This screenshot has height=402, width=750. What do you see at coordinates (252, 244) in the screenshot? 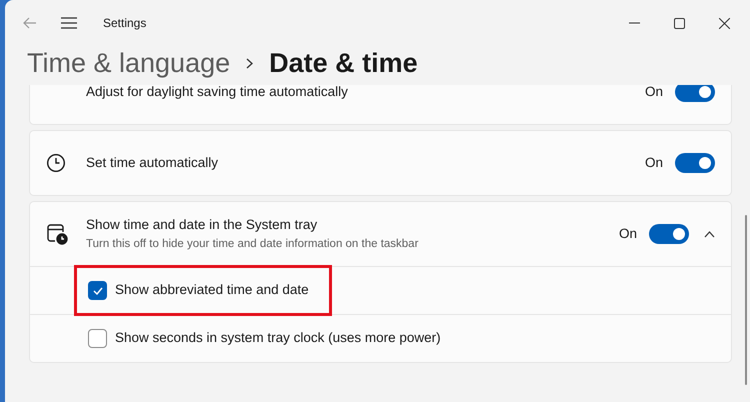
I see `setting-description: Turn this off to hide your time and date information on the taskbar` at bounding box center [252, 244].